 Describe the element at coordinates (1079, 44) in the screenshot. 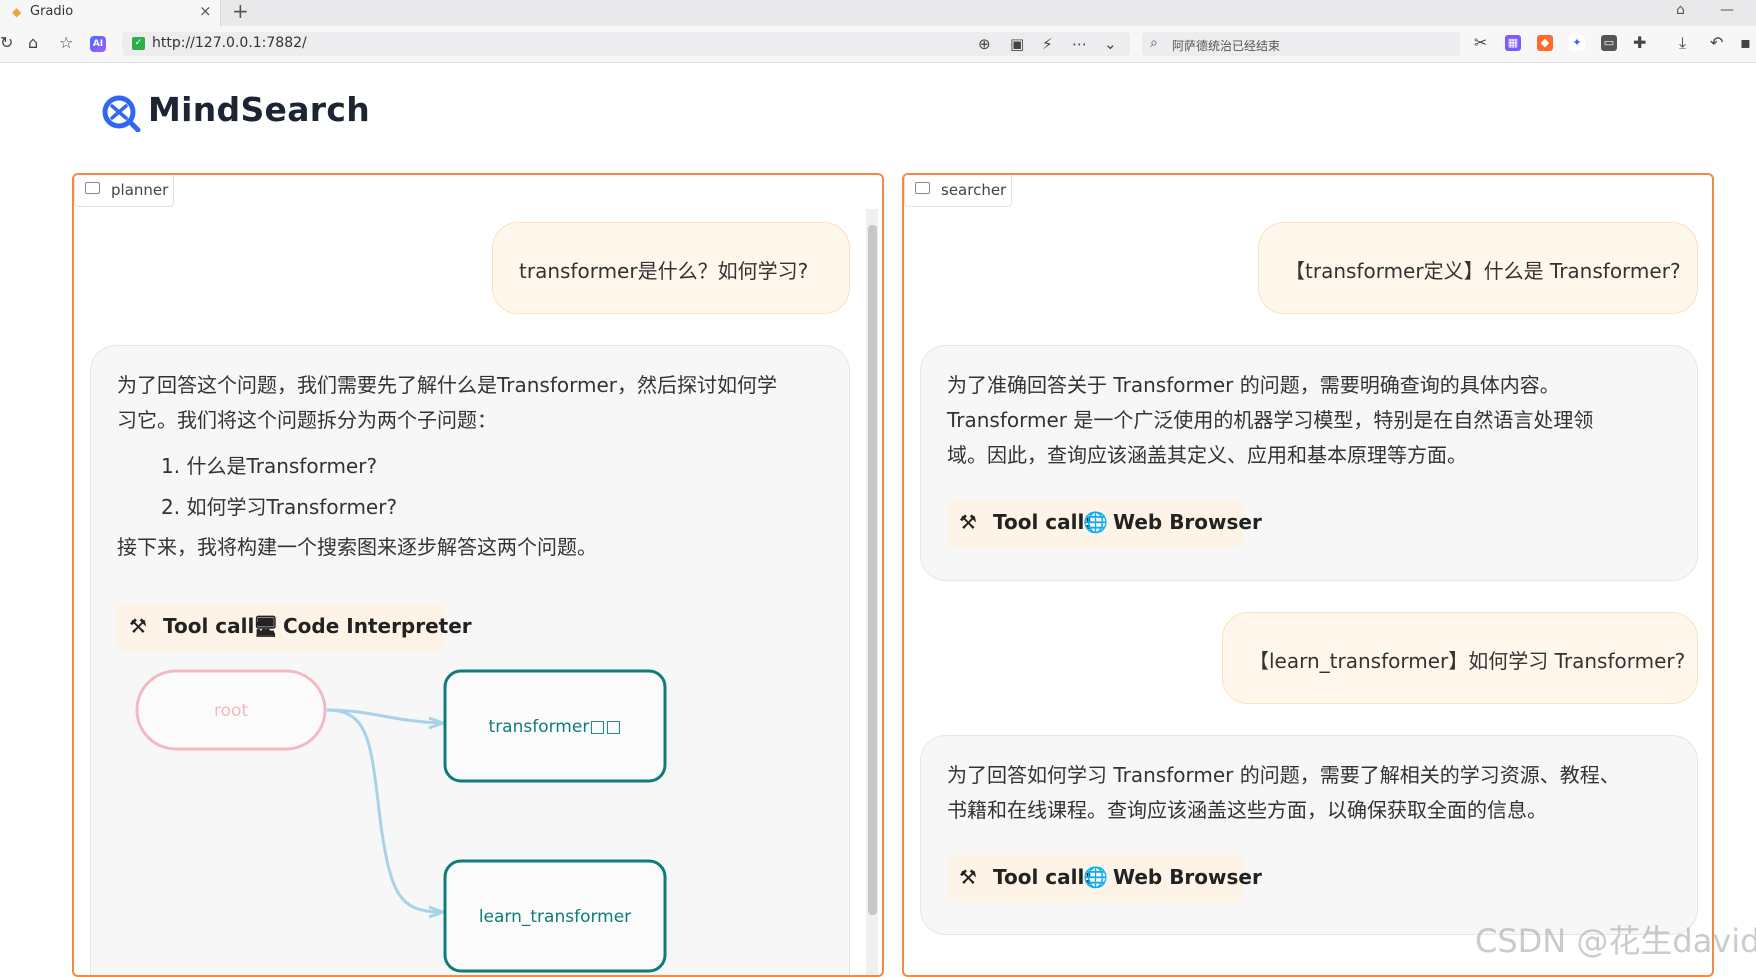

I see `more-icon: ⋯` at that location.